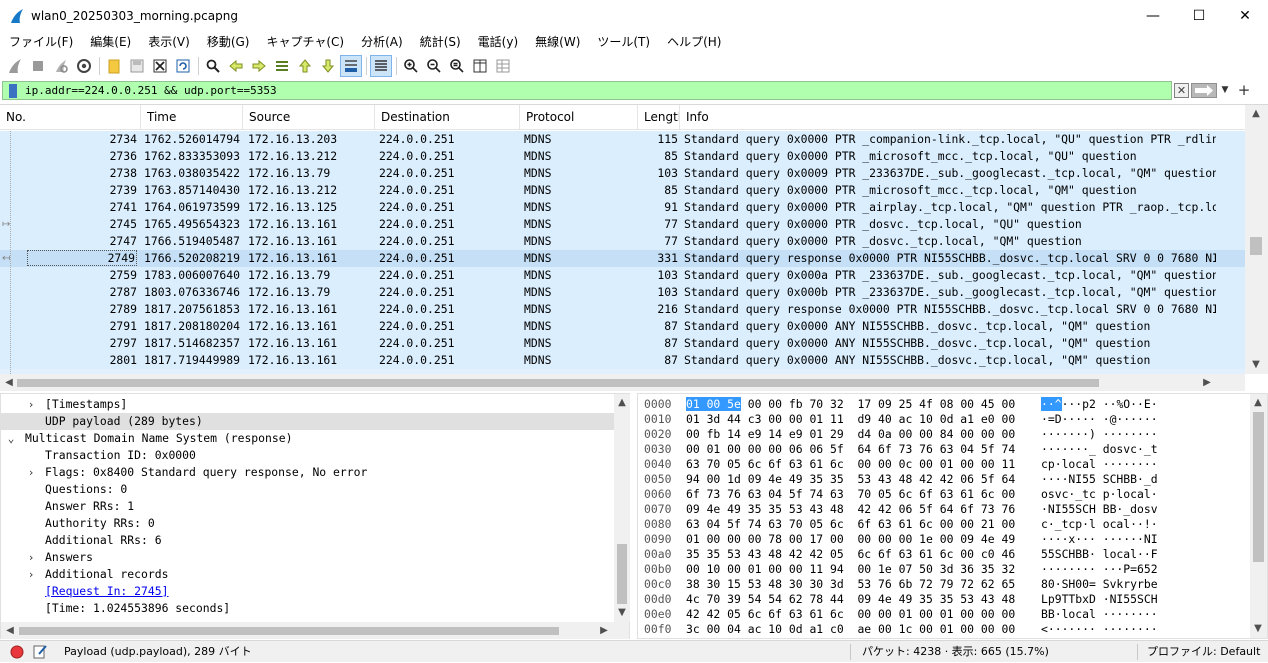 The height and width of the screenshot is (663, 1268). I want to click on capture-options-button, so click(84, 66).